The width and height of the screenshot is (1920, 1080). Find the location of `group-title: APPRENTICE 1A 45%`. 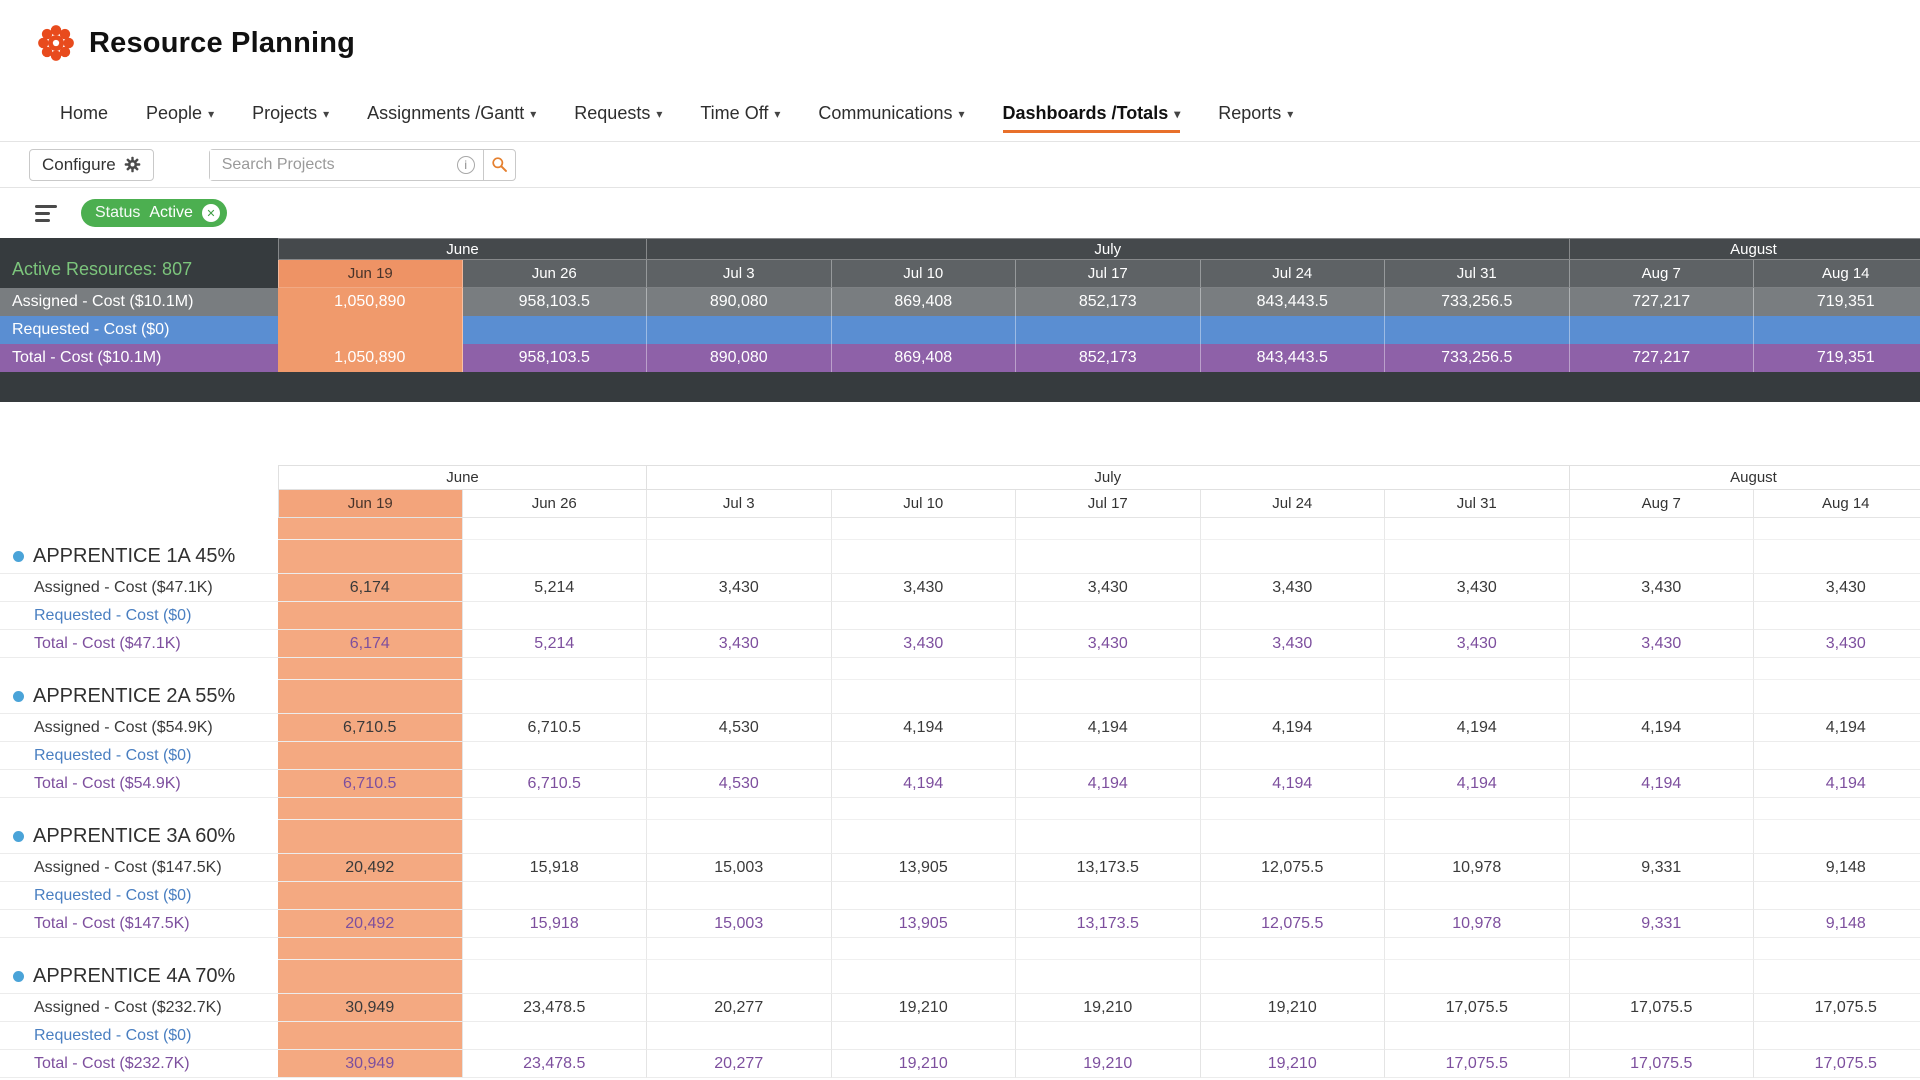

group-title: APPRENTICE 1A 45% is located at coordinates (139, 557).